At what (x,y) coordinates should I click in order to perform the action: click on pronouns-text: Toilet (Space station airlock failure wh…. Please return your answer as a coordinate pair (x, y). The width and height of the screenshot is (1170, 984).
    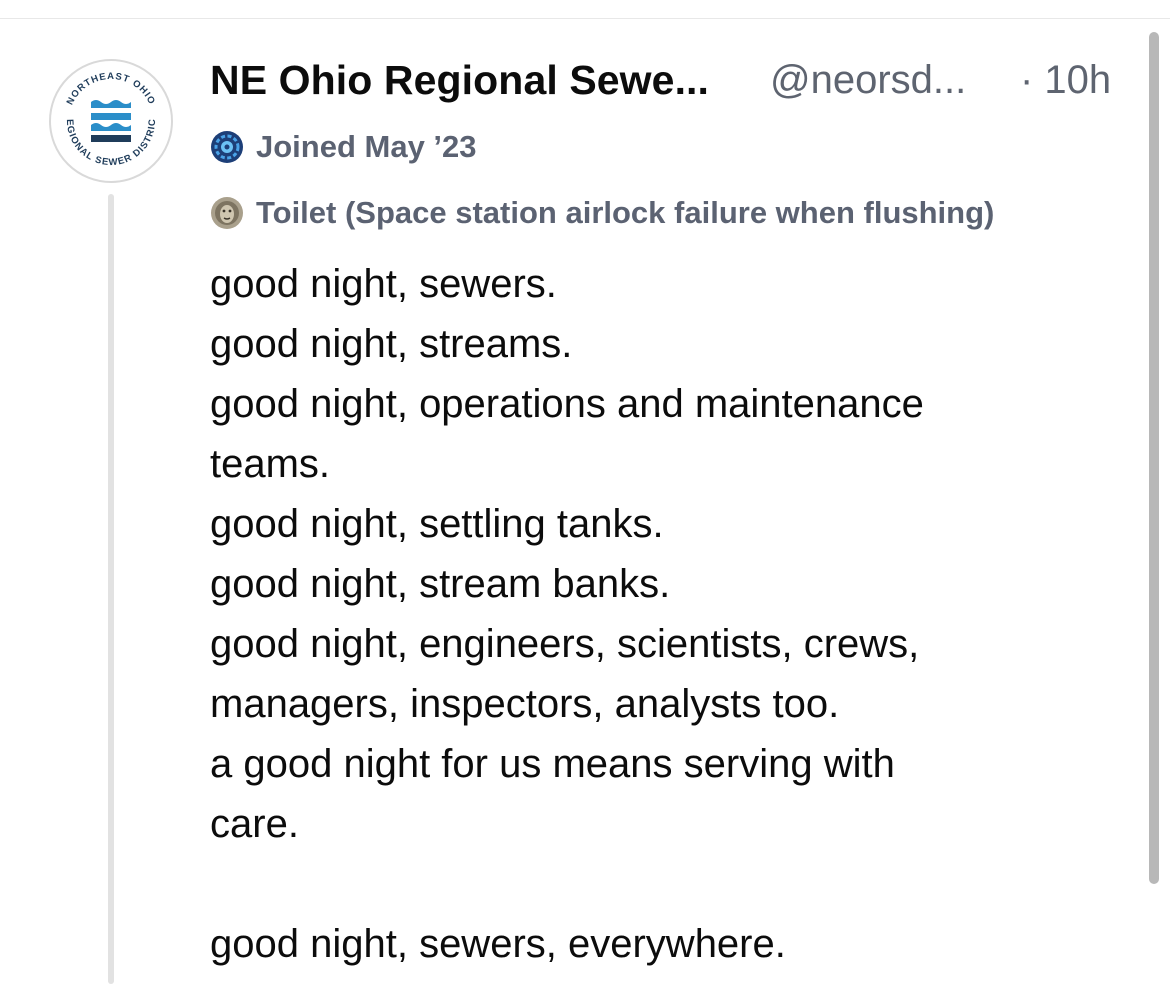
    Looking at the image, I should click on (625, 212).